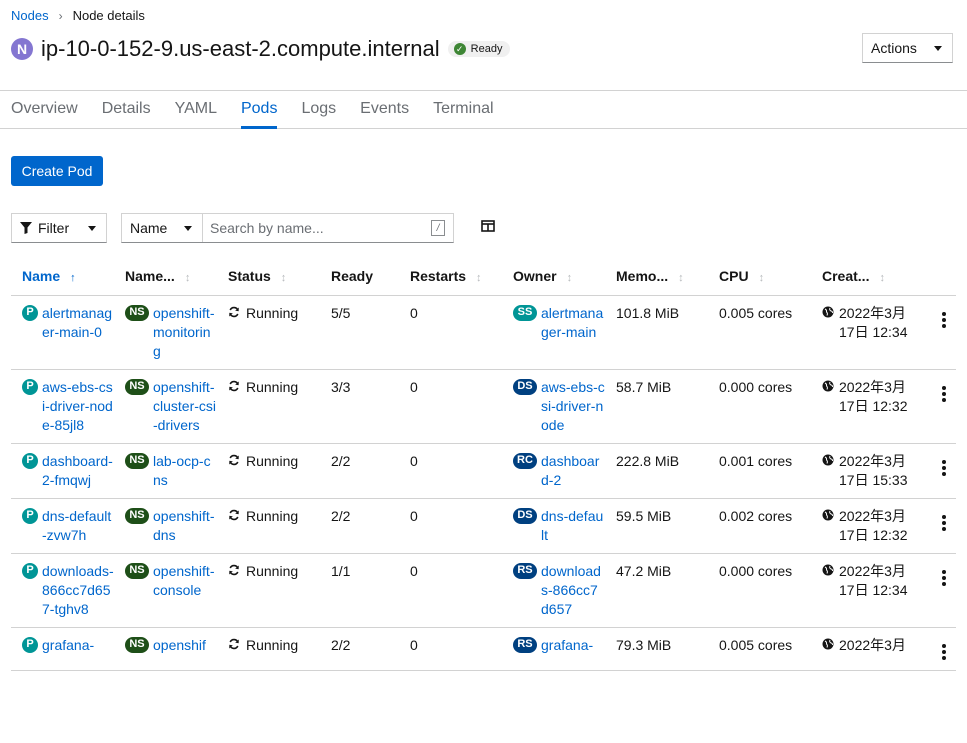 The height and width of the screenshot is (743, 967). I want to click on pod-name-cell: Pgrafana-, so click(62, 649).